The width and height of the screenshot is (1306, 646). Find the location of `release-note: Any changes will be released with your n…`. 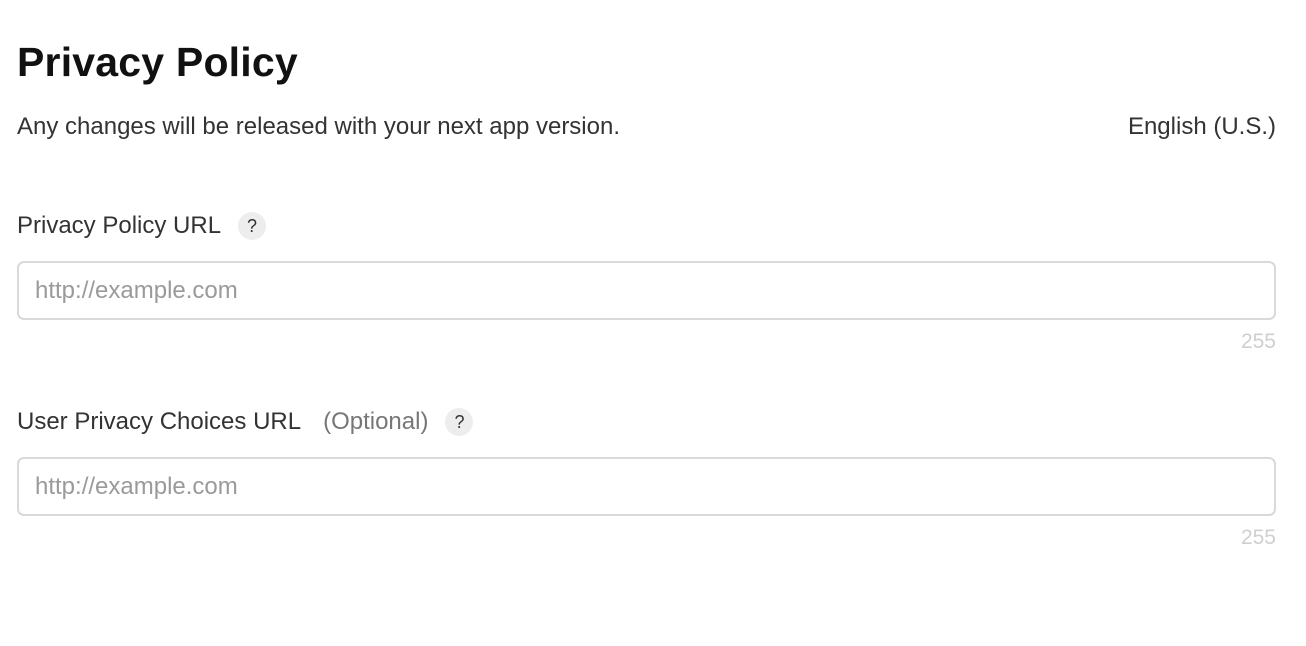

release-note: Any changes will be released with your n… is located at coordinates (318, 126).